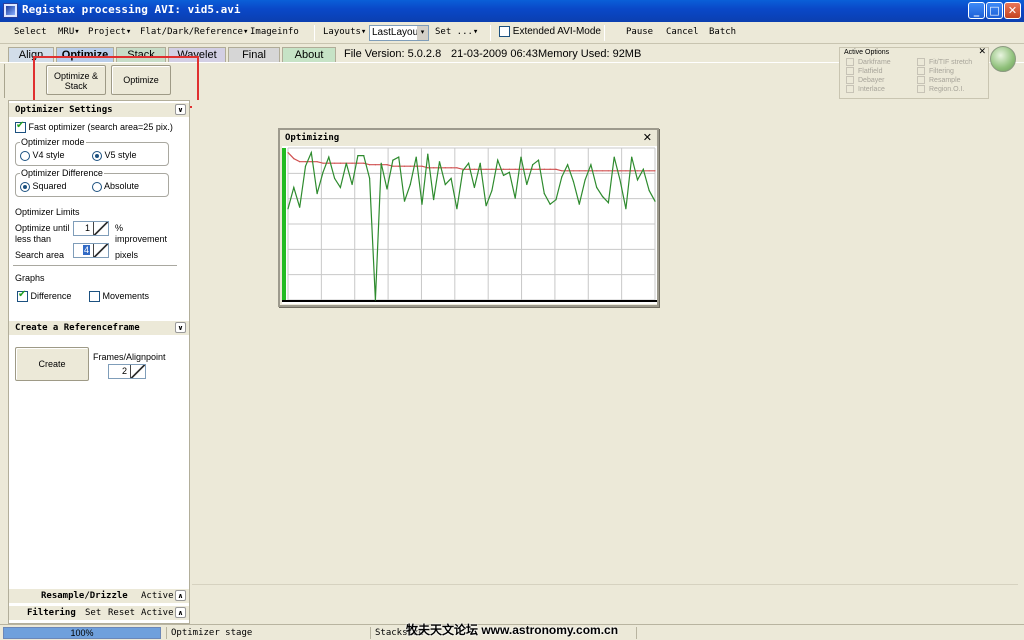 The image size is (1024, 640). I want to click on menu-project: Project▾, so click(109, 32).